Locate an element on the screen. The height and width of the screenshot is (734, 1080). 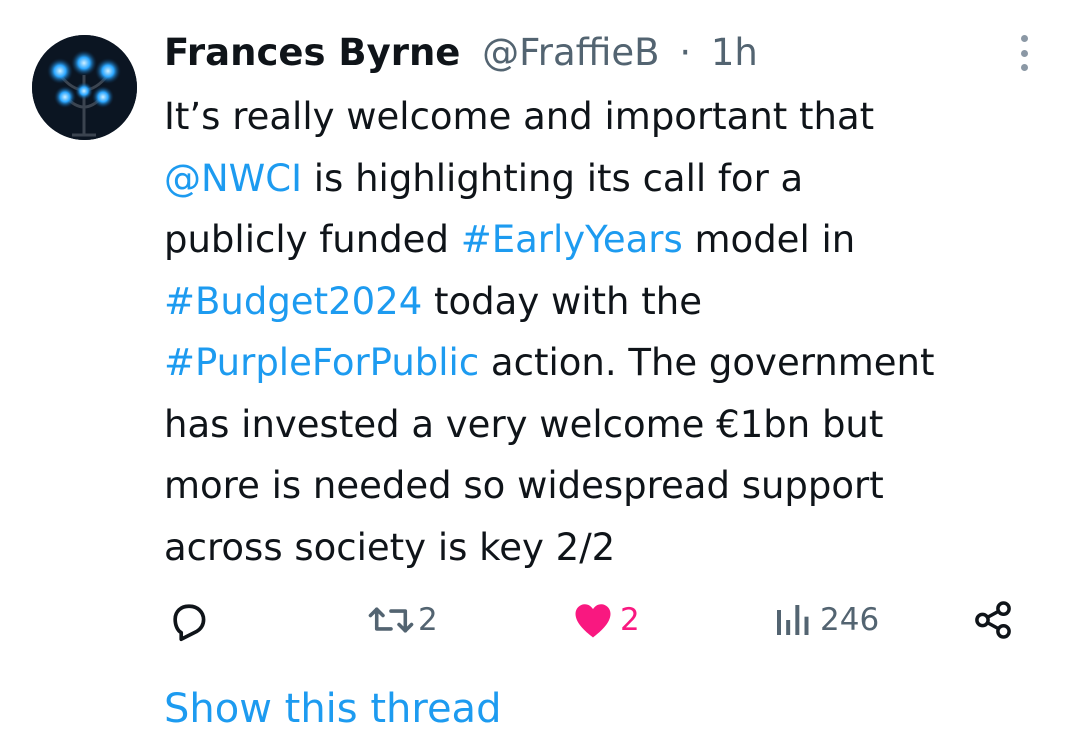
tweet-text-line: across society is key 2/2 is located at coordinates (604, 548).